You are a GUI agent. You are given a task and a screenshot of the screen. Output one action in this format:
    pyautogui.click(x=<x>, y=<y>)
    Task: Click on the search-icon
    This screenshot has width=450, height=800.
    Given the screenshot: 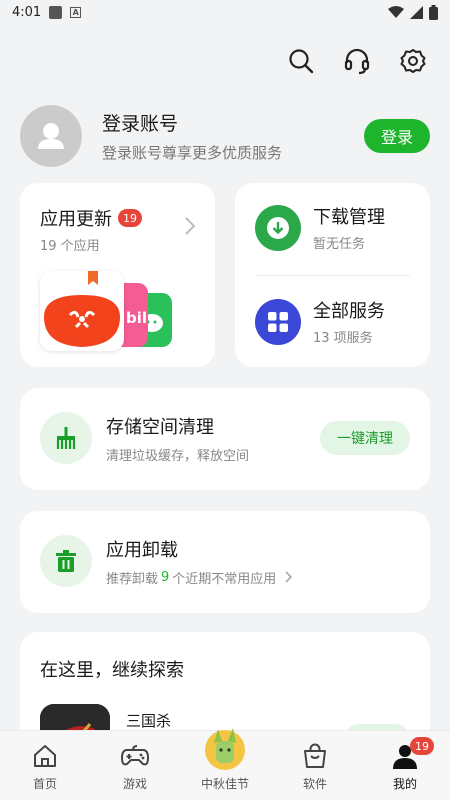 What is the action you would take?
    pyautogui.click(x=301, y=61)
    